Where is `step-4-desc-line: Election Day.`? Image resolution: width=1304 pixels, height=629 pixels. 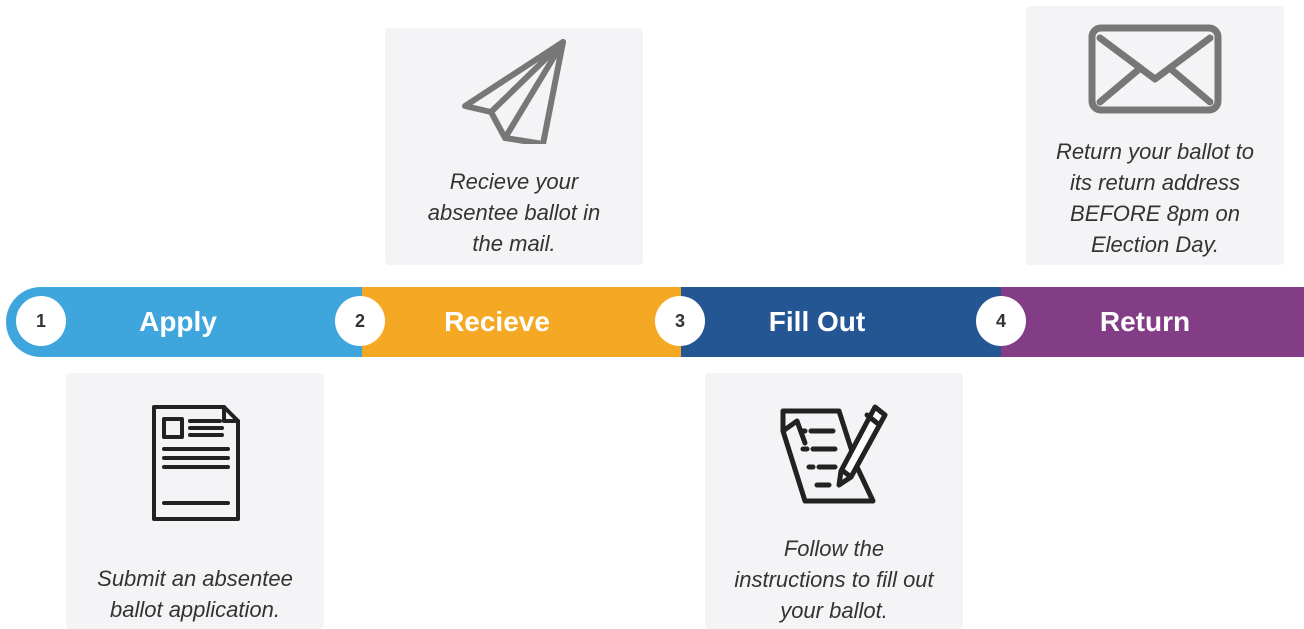 step-4-desc-line: Election Day. is located at coordinates (1155, 244).